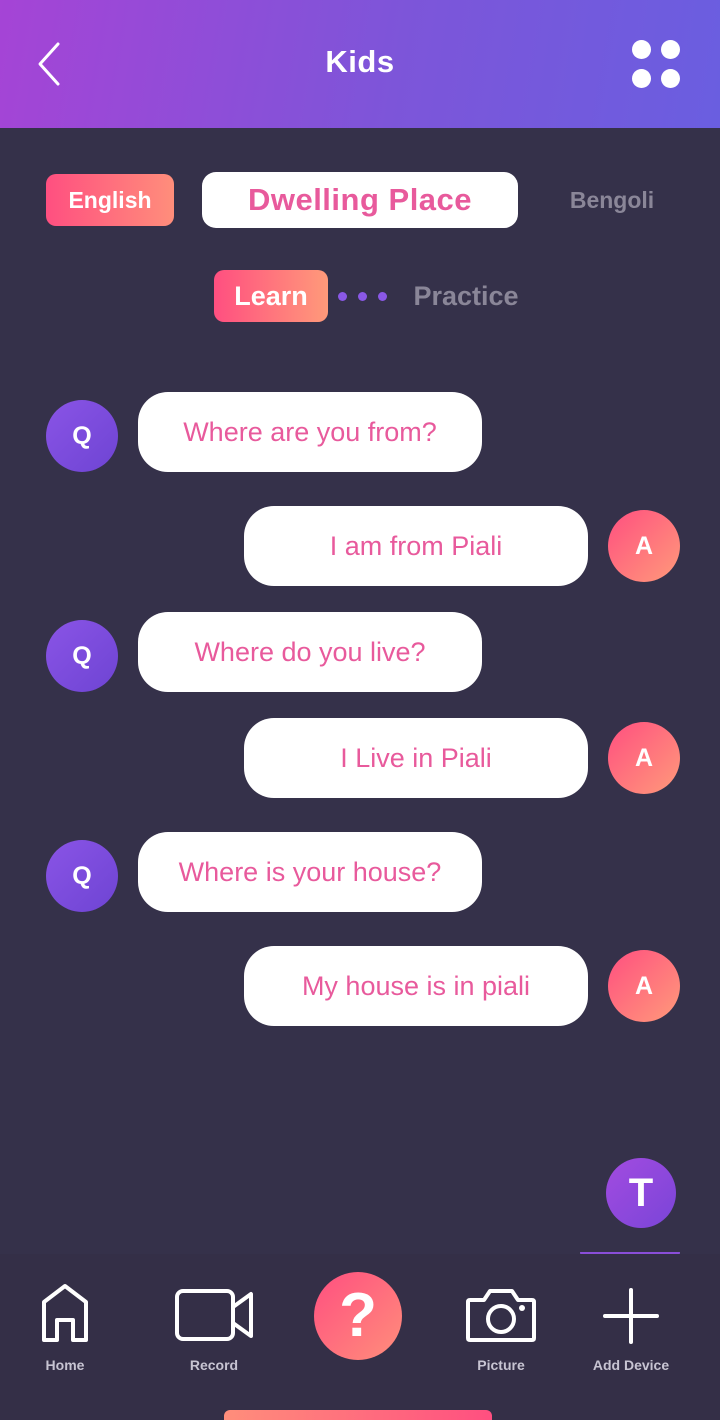  I want to click on tab-separator-dots, so click(364, 297).